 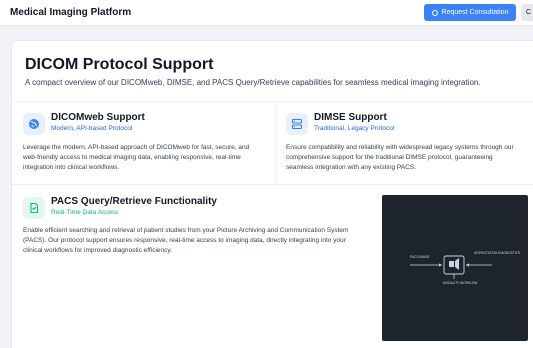 What do you see at coordinates (134, 201) in the screenshot?
I see `feature-title: PACS Query/Retrieve Functionality` at bounding box center [134, 201].